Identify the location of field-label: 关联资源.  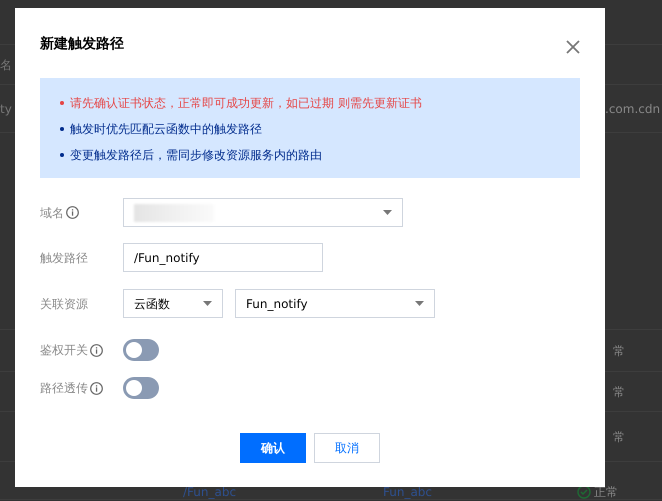
(64, 304).